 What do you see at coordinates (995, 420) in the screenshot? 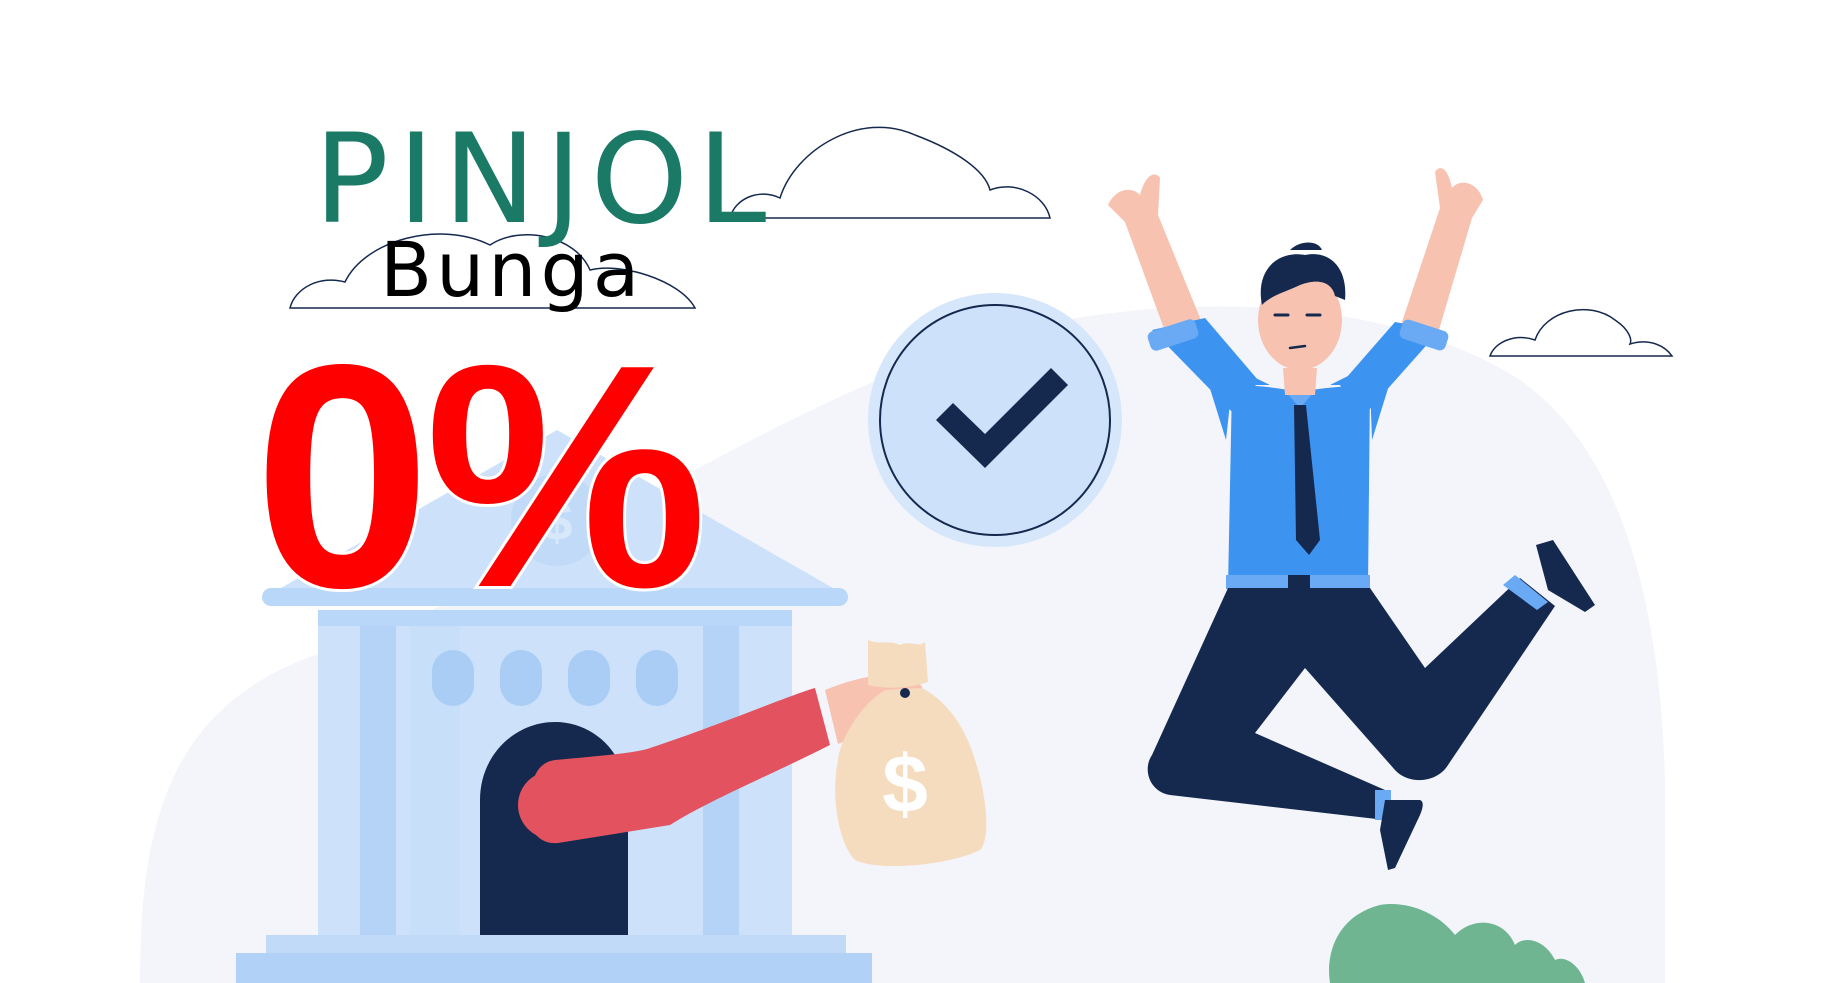
I see `check-icon` at bounding box center [995, 420].